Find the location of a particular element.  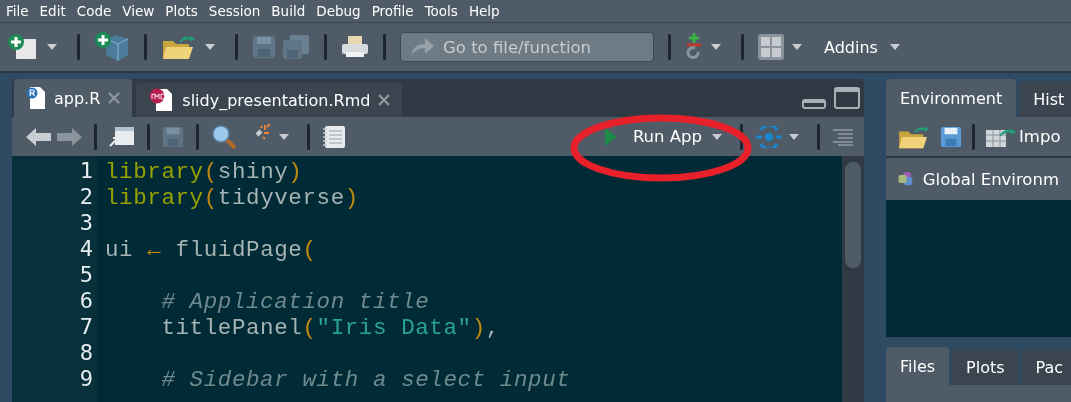

pane-tab: Files is located at coordinates (918, 366).